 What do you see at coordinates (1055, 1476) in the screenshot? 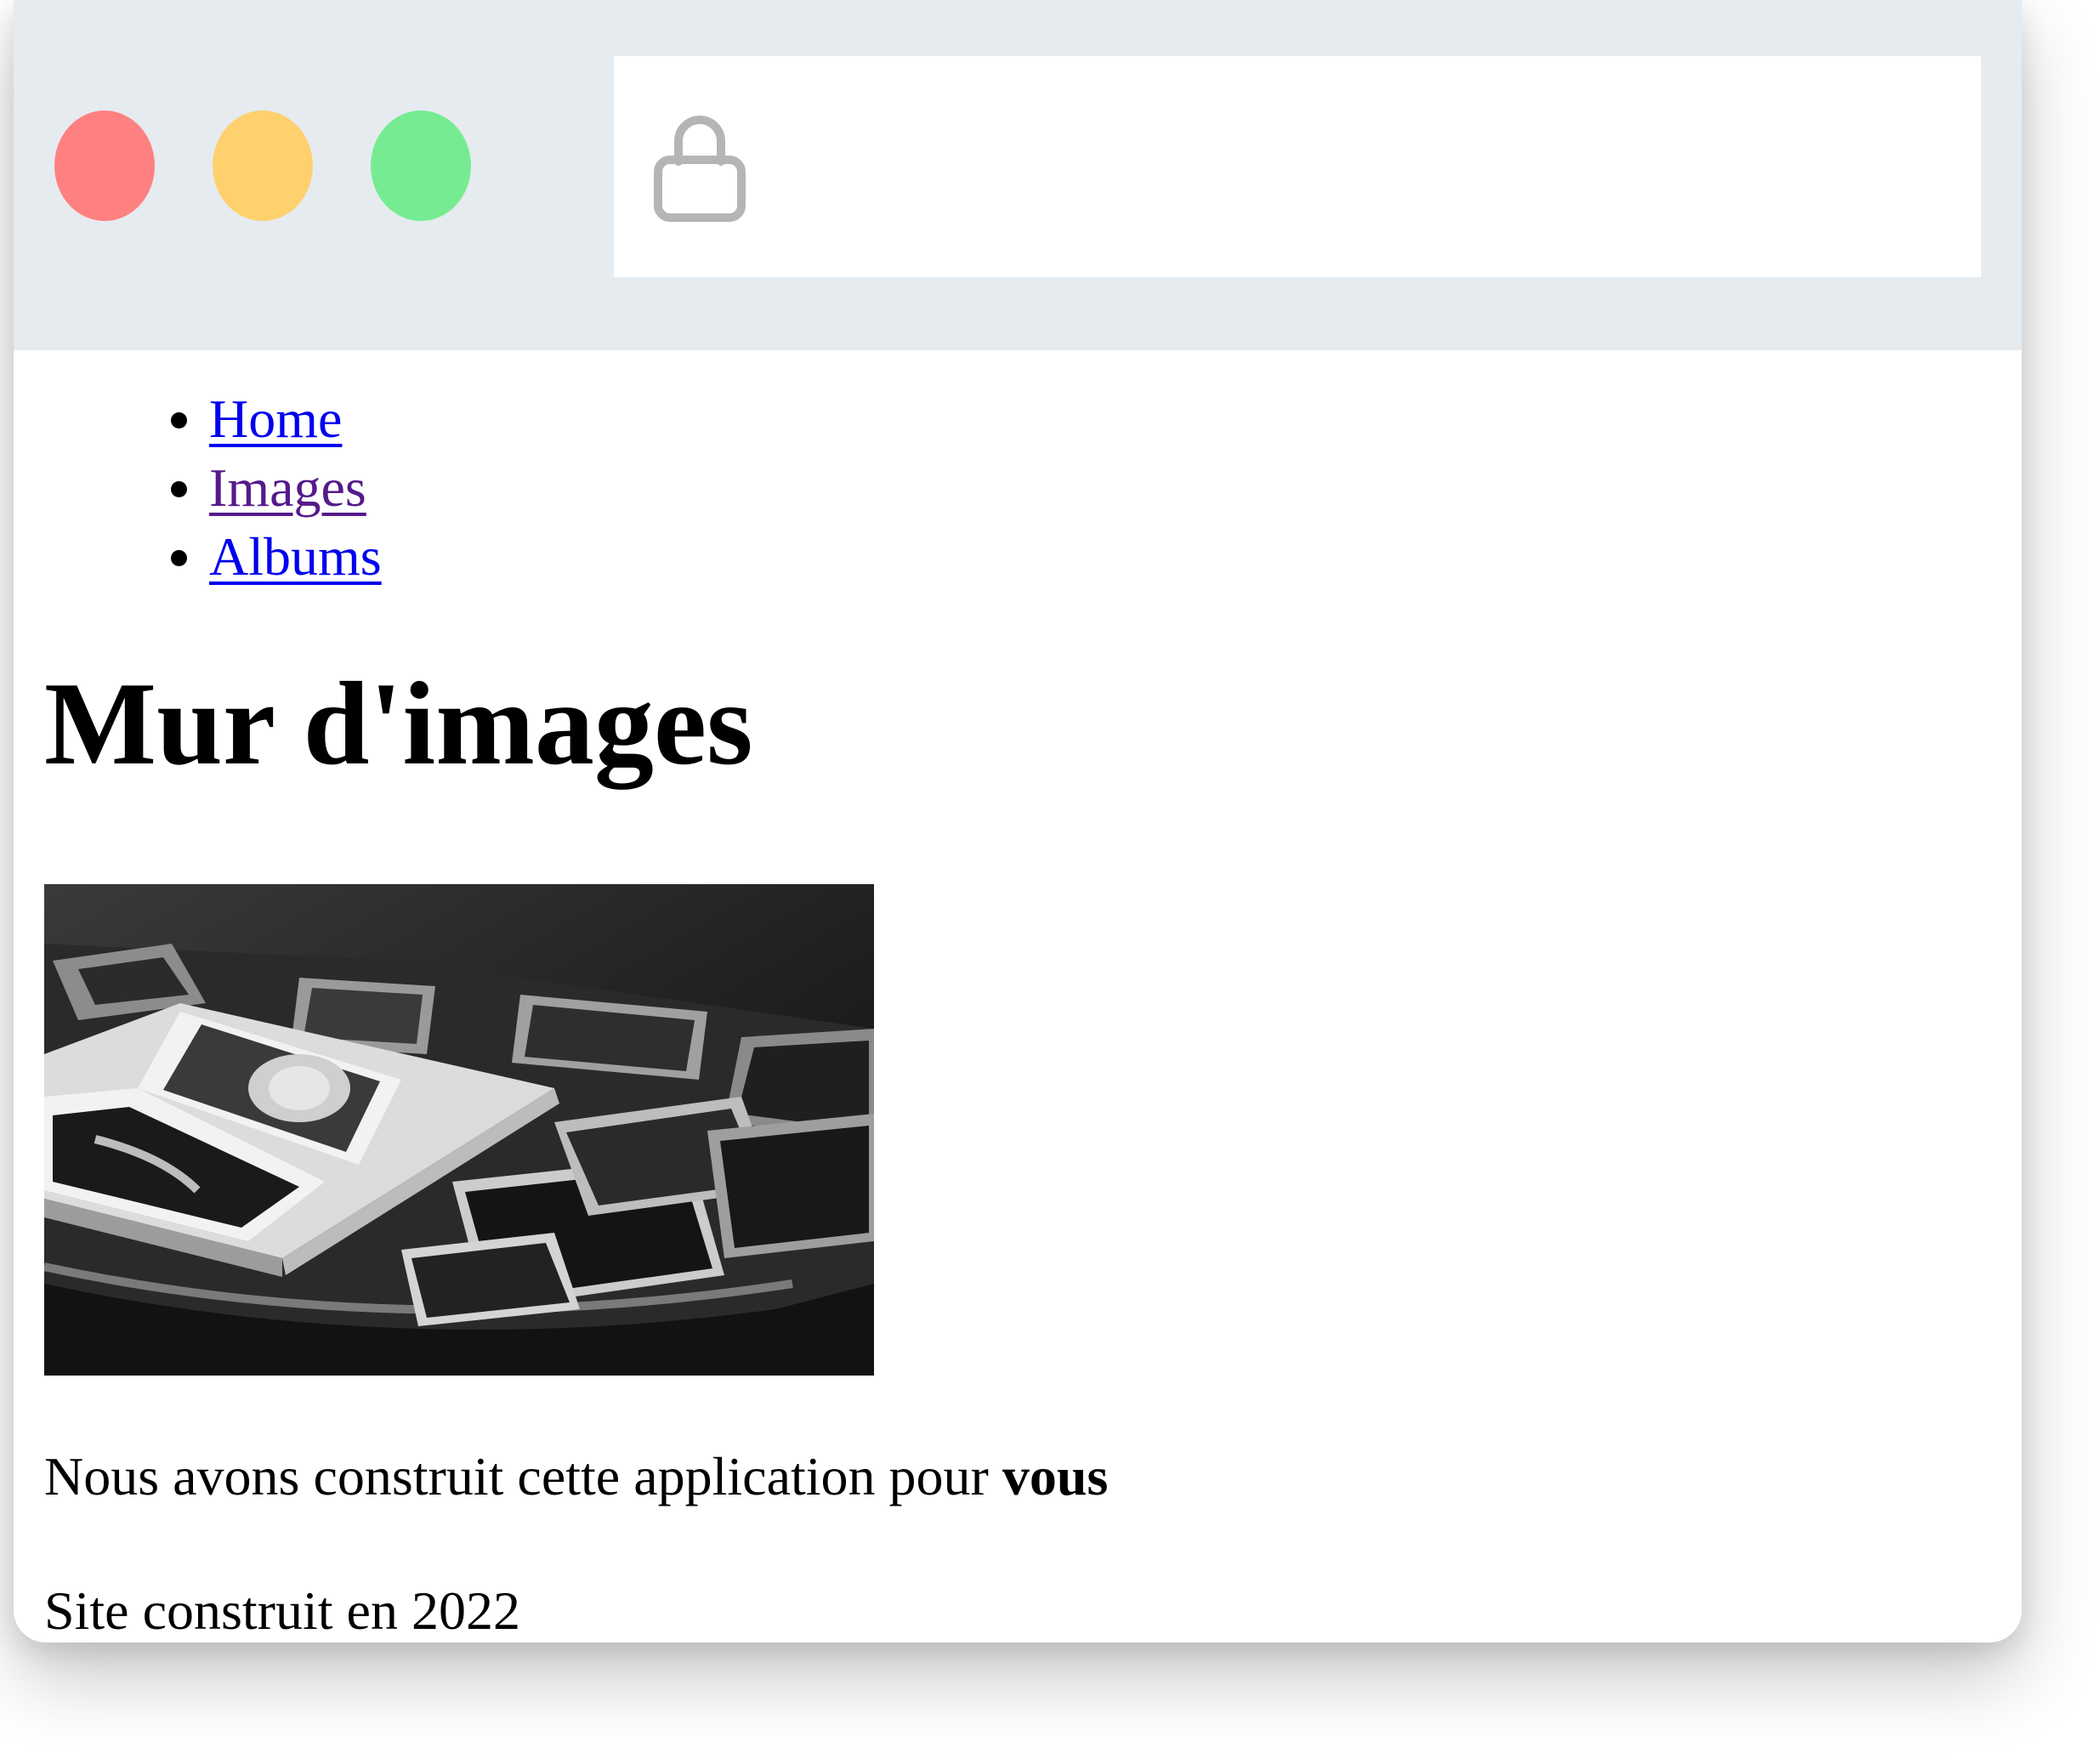
I see `tagline-emphasis: vous` at bounding box center [1055, 1476].